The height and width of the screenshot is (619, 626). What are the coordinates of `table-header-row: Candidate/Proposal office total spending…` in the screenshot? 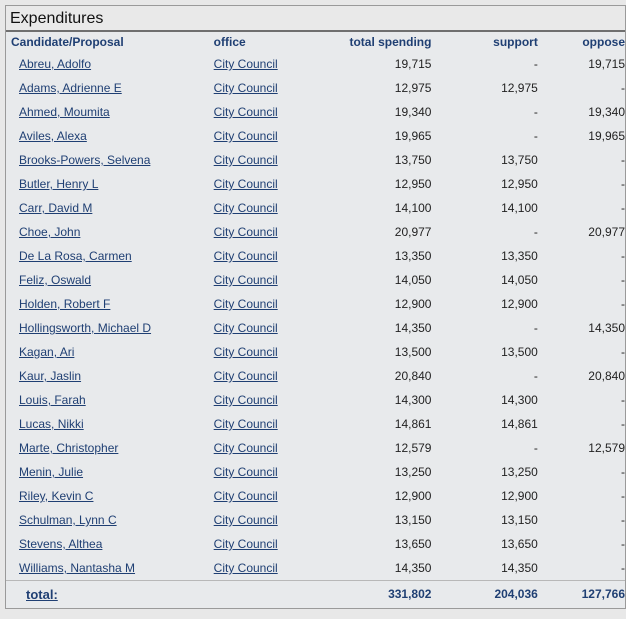 It's located at (315, 42).